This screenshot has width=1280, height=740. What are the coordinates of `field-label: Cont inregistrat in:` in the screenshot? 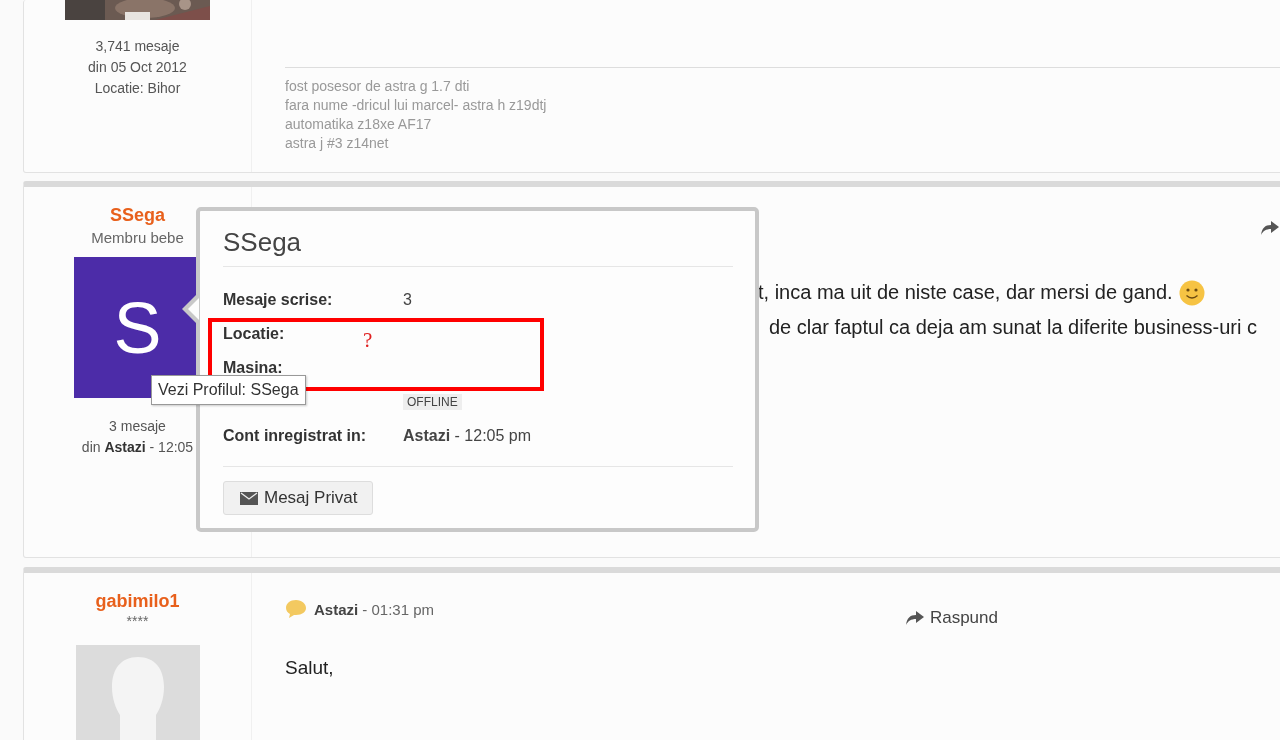 It's located at (295, 435).